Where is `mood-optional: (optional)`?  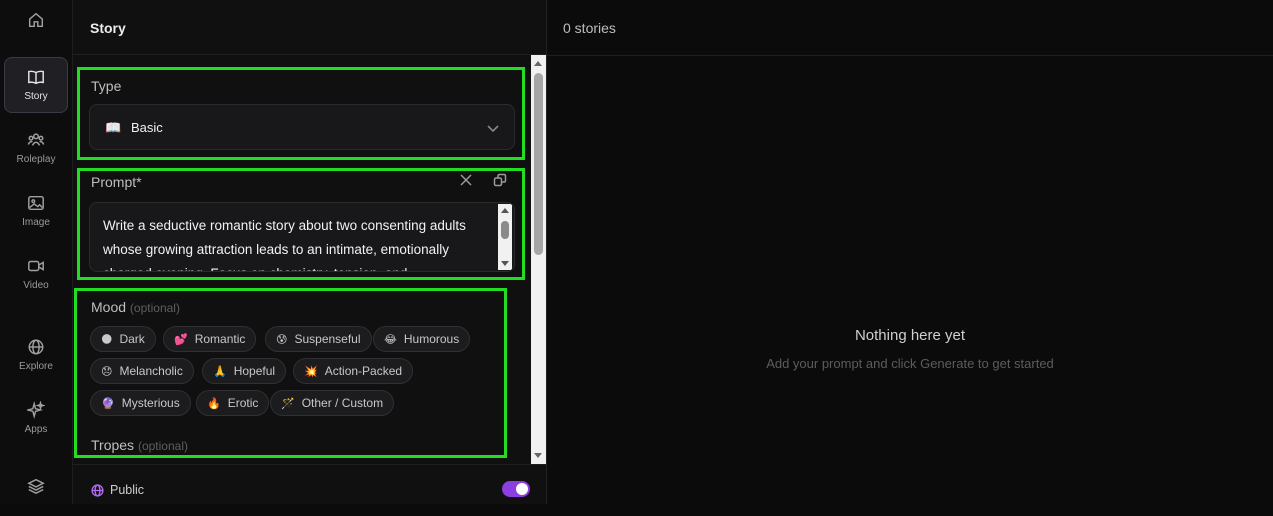 mood-optional: (optional) is located at coordinates (154, 308).